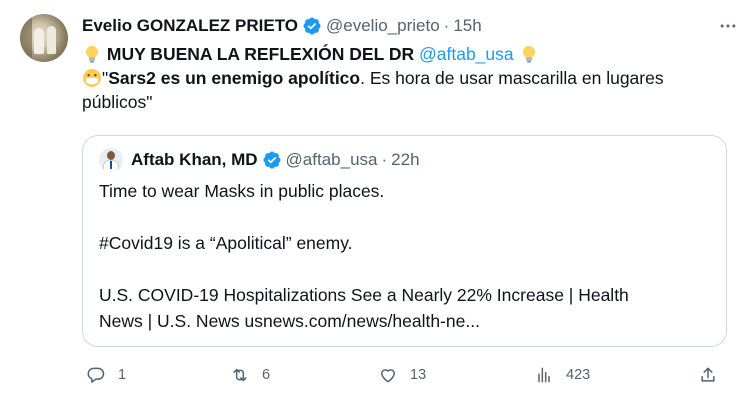 The width and height of the screenshot is (756, 404). I want to click on tweet-text-line-1: MUY BUENA LA REFLEXIÓN DEL DR @aftab_usa, so click(411, 54).